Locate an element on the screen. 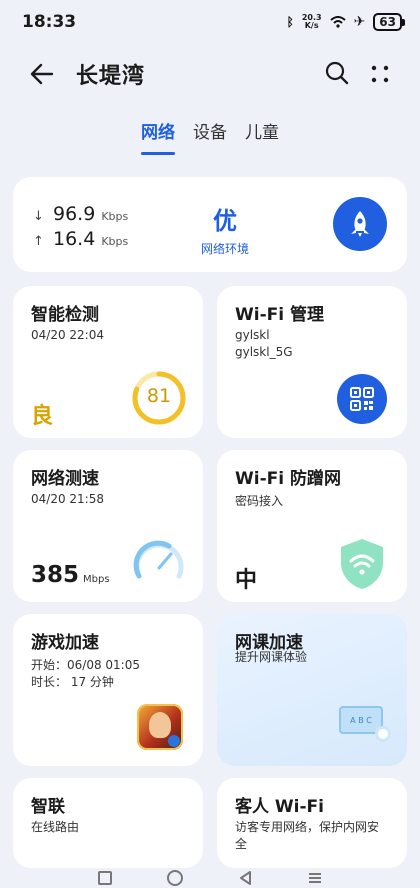  home-icon is located at coordinates (174, 878).